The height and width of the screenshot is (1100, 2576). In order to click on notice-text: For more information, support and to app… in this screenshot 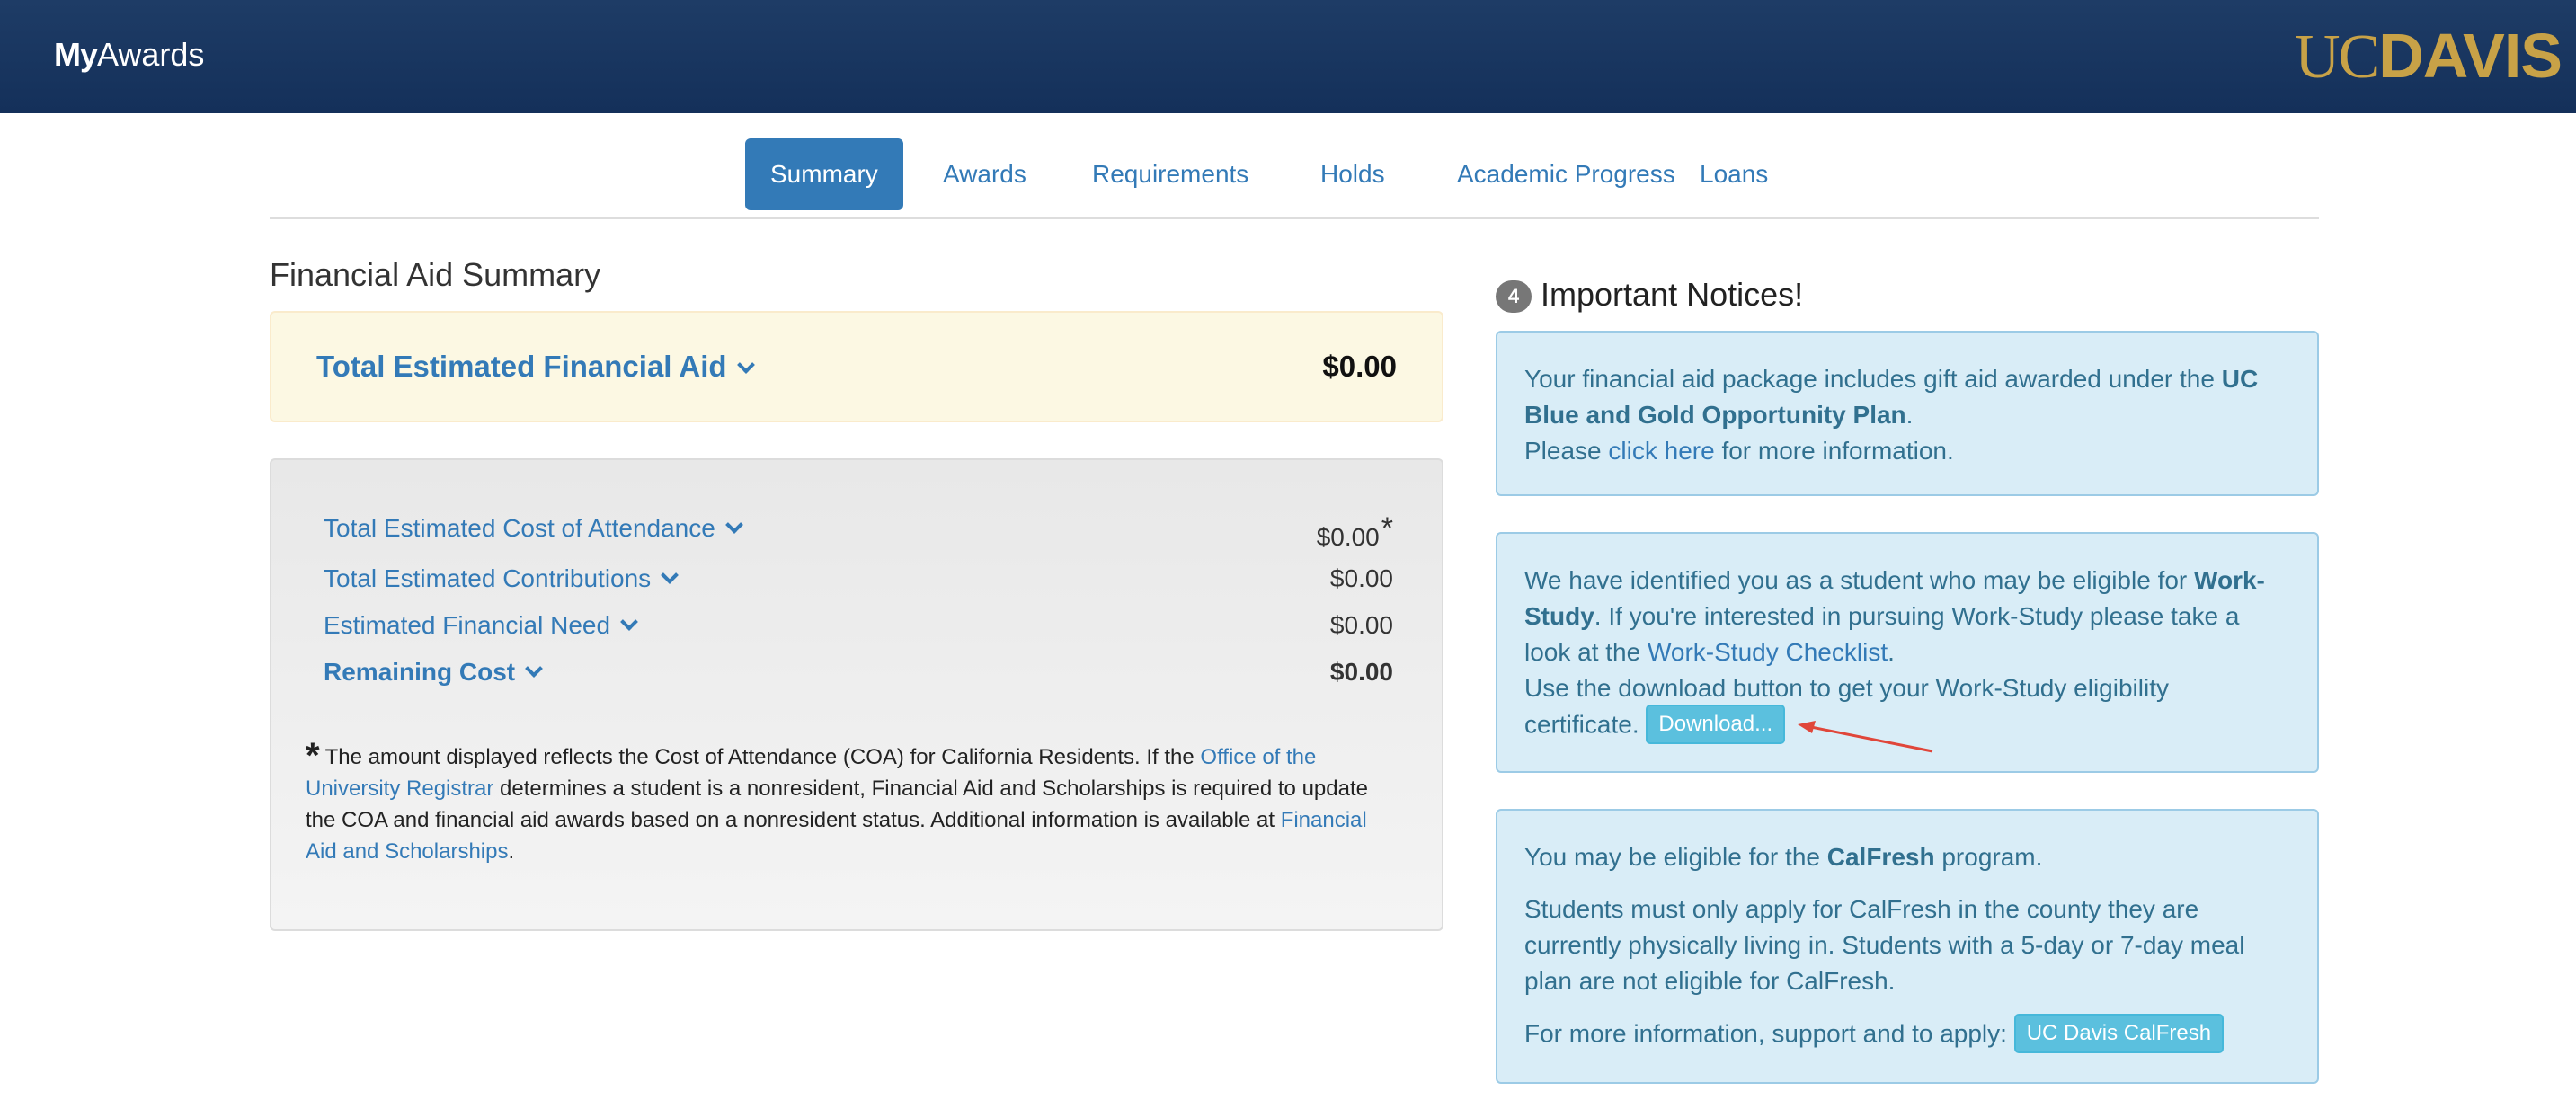, I will do `click(1769, 1033)`.